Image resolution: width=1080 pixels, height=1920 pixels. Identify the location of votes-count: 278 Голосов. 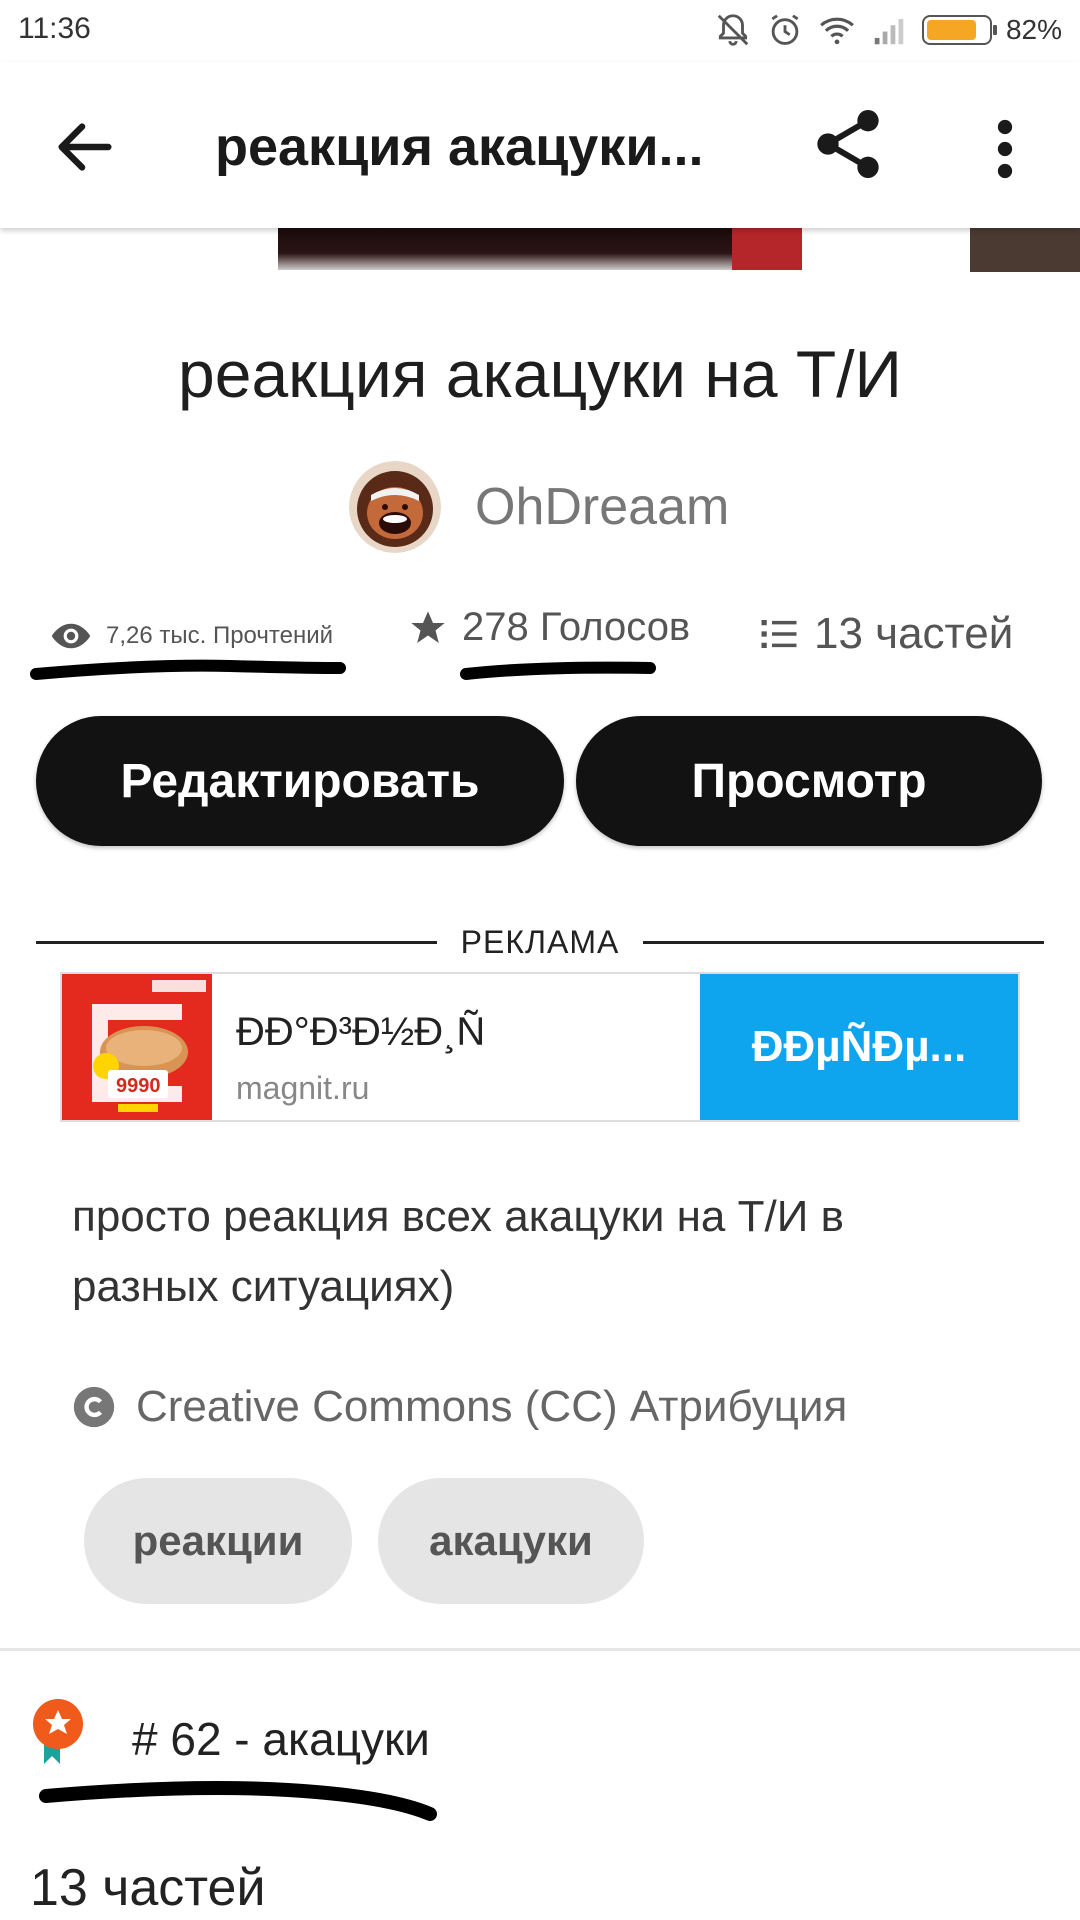
(576, 627).